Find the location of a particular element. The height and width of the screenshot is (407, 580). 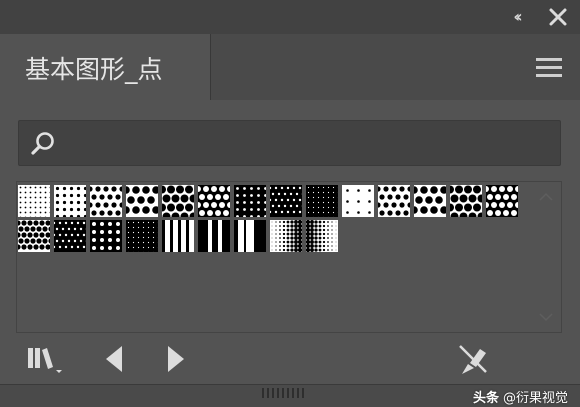

resize-strip: 头条 @衍果视觉 is located at coordinates (290, 395).